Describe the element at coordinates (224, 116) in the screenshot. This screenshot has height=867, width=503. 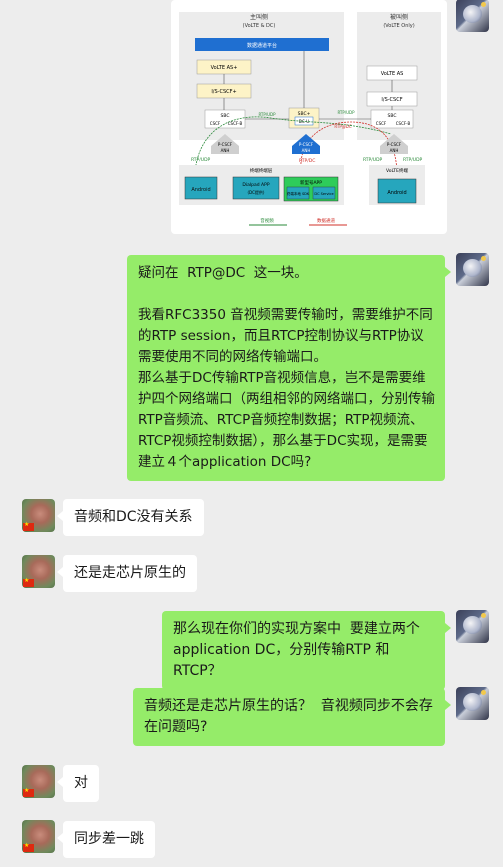
I see `sbc-left: SBC` at that location.